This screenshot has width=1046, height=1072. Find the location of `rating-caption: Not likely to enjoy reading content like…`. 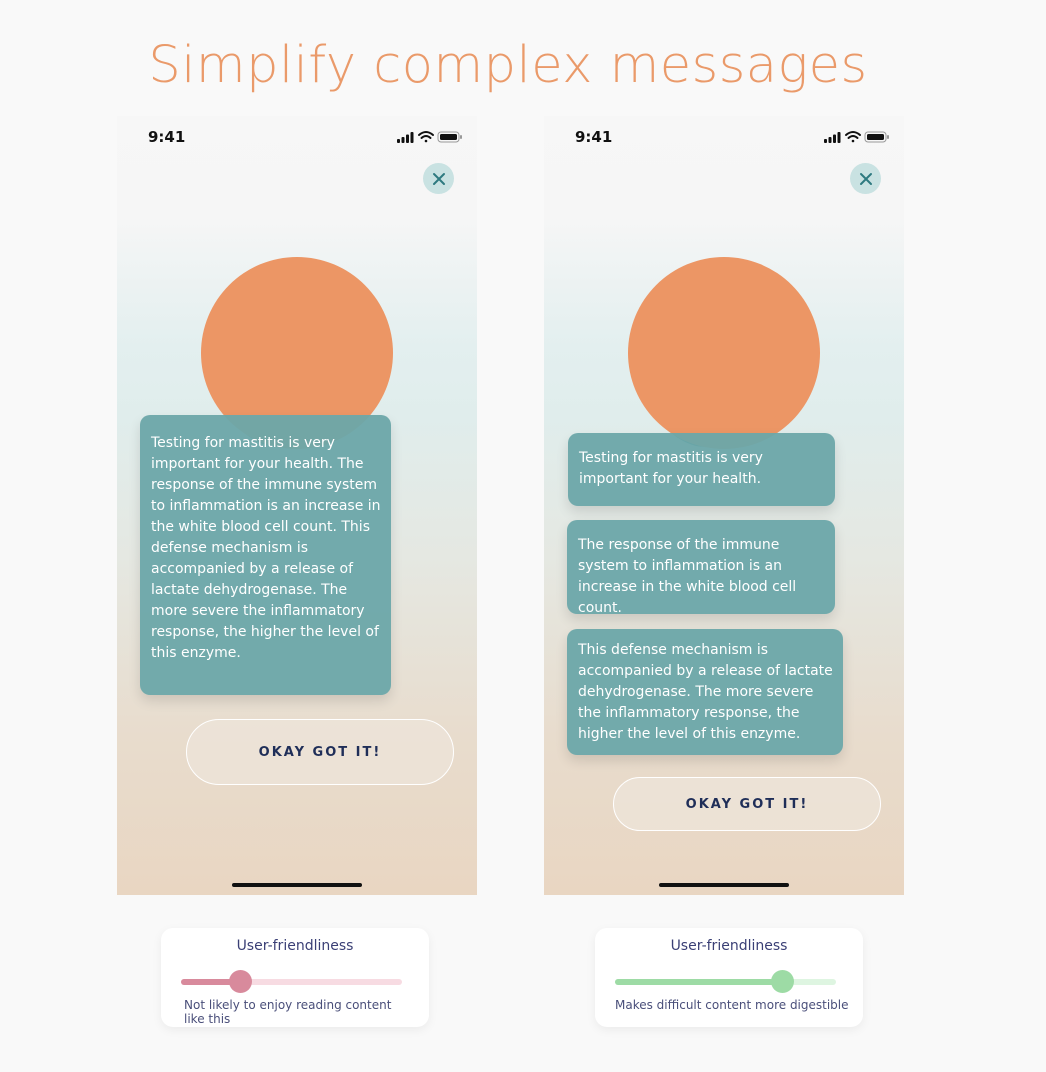

rating-caption: Not likely to enjoy reading content like… is located at coordinates (288, 1012).